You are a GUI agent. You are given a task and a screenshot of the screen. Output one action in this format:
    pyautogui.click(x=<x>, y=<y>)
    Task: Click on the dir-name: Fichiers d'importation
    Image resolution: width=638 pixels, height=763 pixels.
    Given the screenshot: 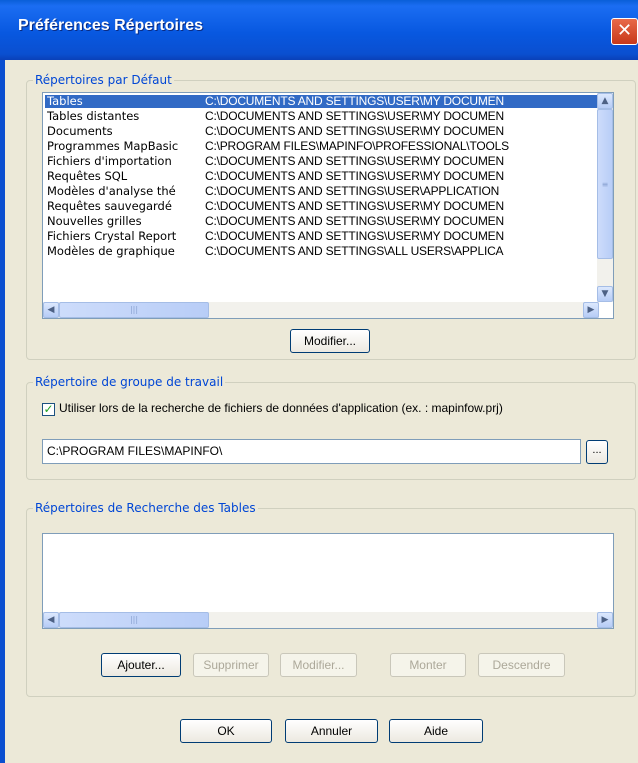 What is the action you would take?
    pyautogui.click(x=109, y=161)
    